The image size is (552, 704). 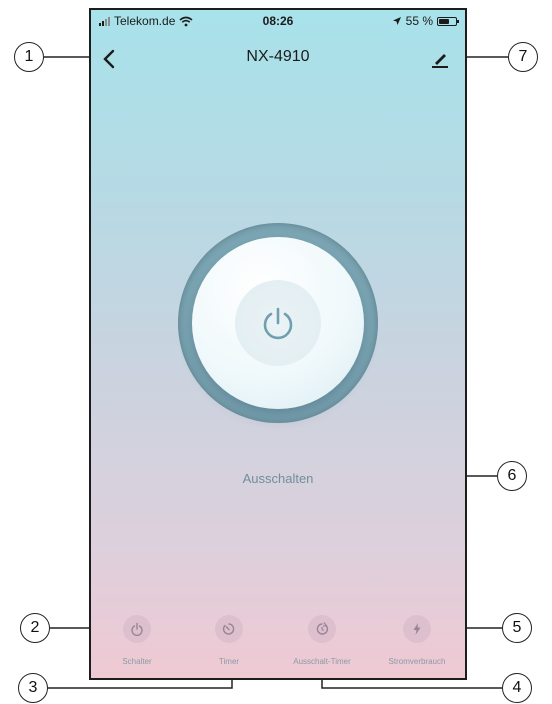 I want to click on off-timer-icon, so click(x=322, y=628).